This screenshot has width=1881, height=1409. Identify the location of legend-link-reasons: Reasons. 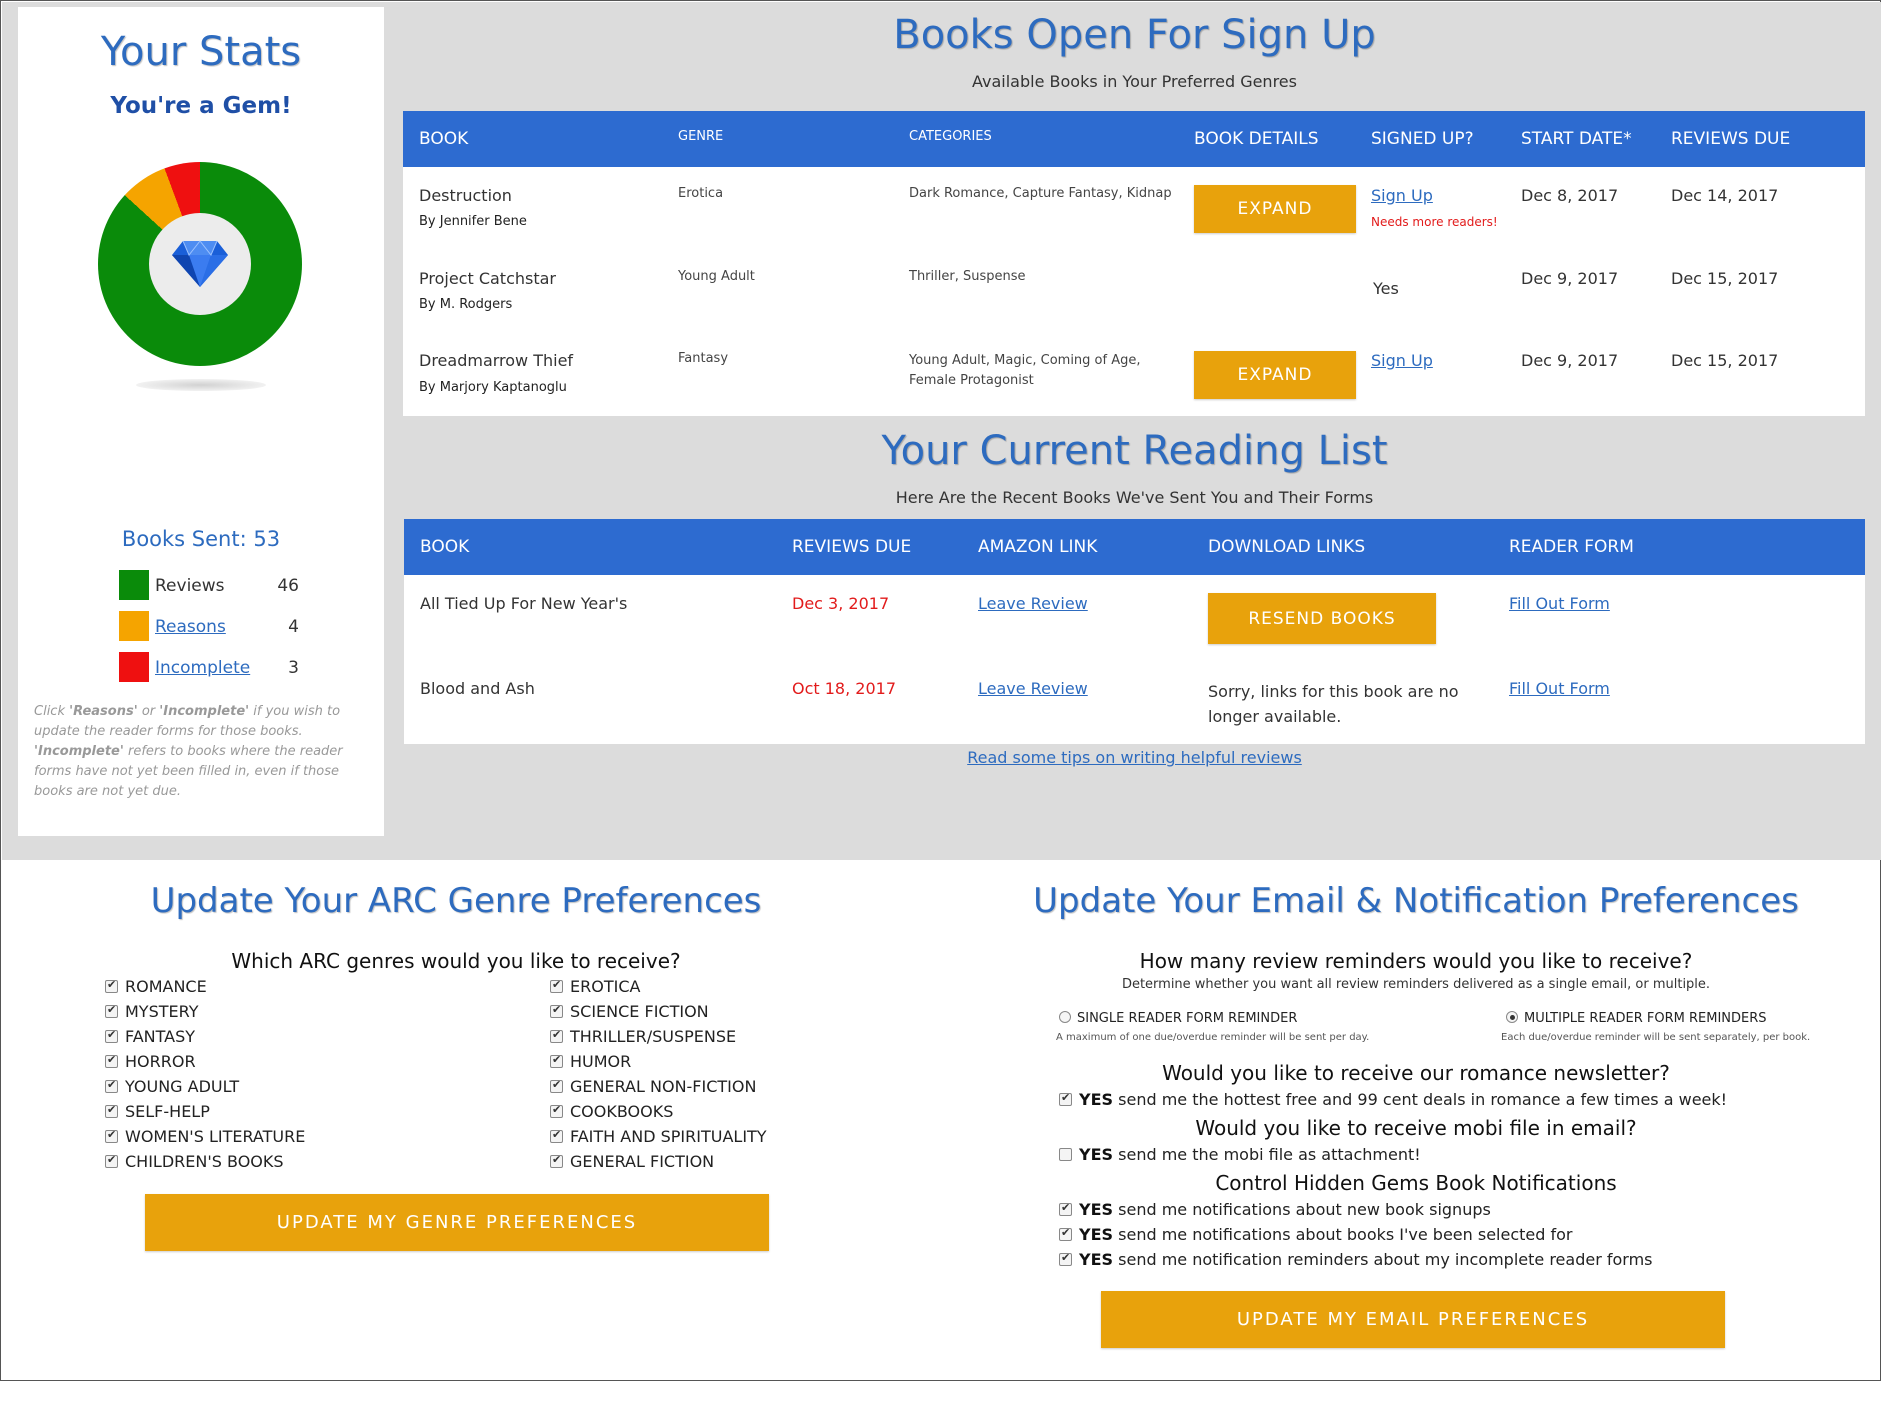
(190, 627).